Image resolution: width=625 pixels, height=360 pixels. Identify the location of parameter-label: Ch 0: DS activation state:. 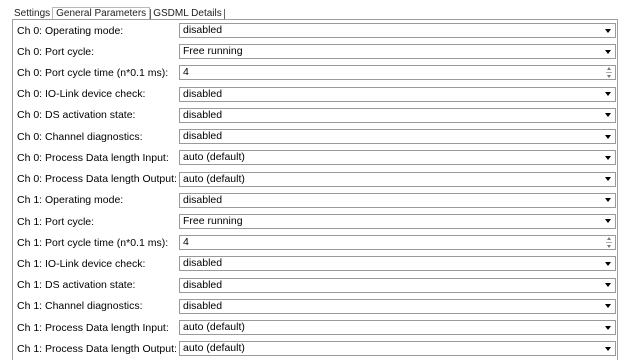
(76, 115).